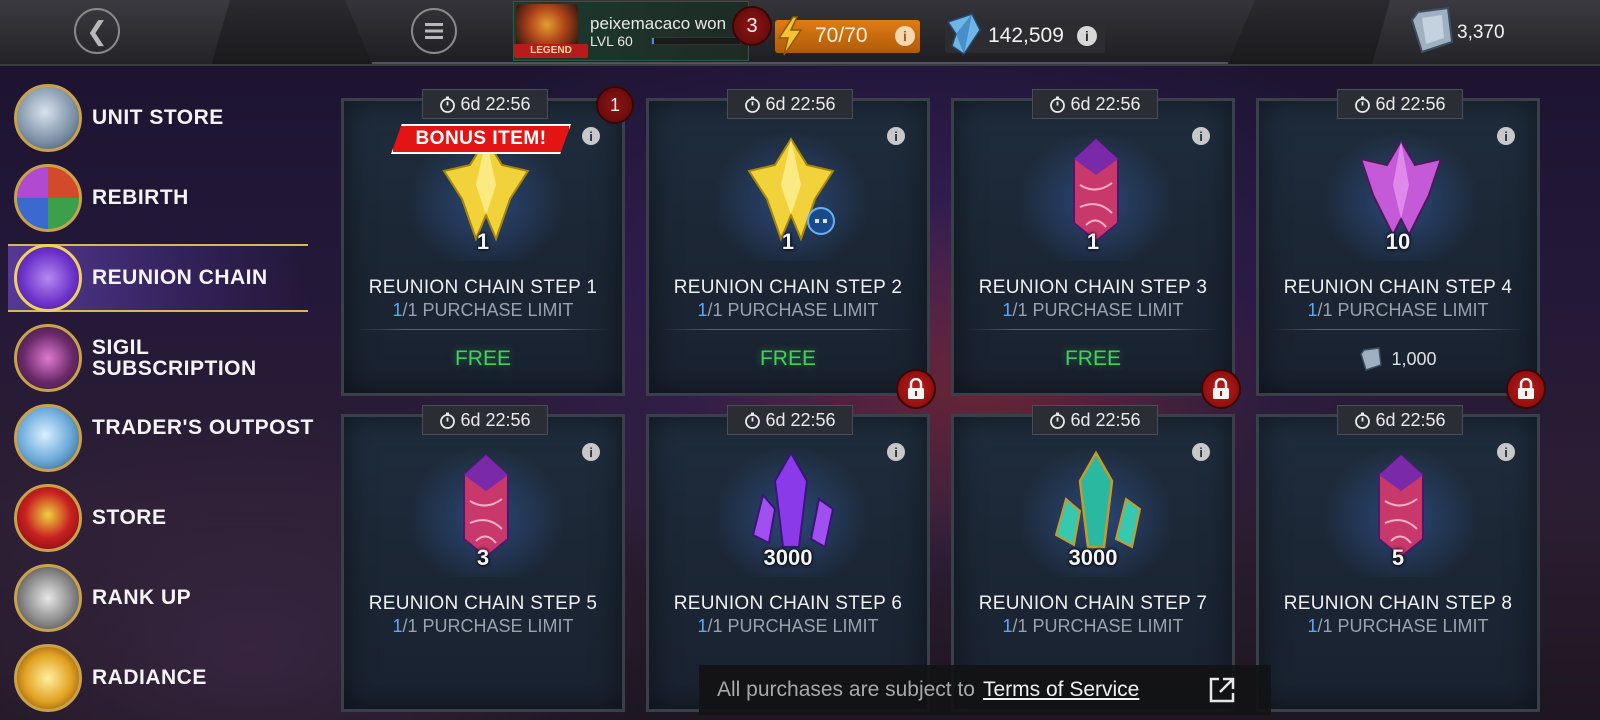 Image resolution: width=1600 pixels, height=720 pixels. I want to click on crystal-info-icon: i, so click(1087, 36).